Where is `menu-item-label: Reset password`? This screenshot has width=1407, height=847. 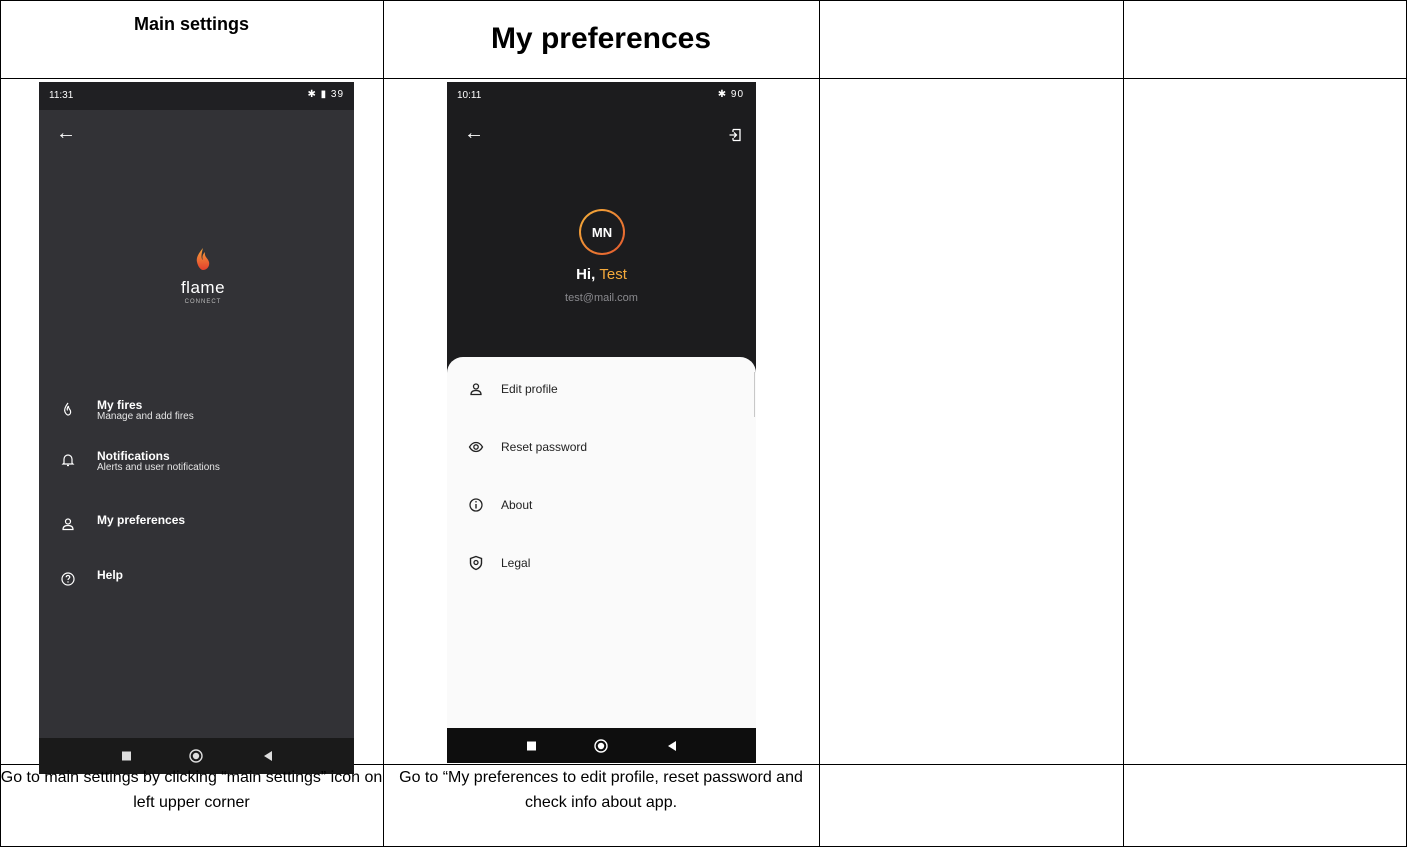
menu-item-label: Reset password is located at coordinates (544, 447).